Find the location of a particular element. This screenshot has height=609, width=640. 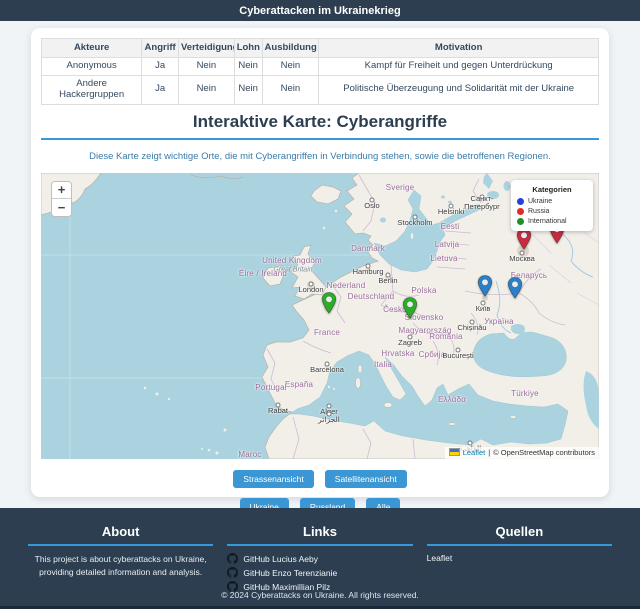

source-leaflet-link: Leaflet is located at coordinates (440, 558).